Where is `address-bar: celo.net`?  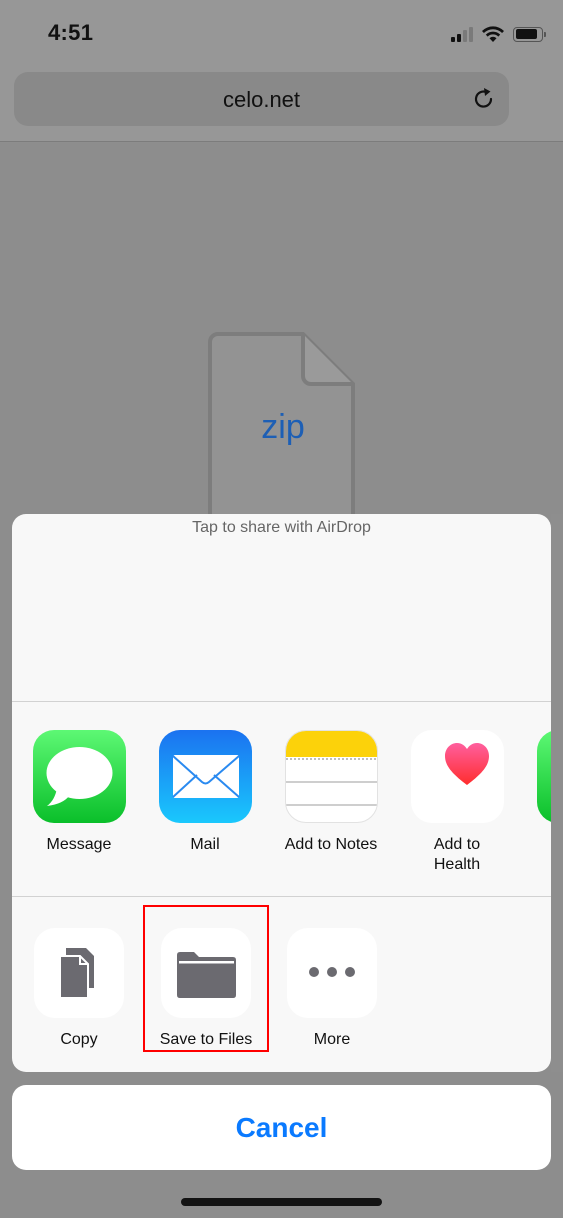 address-bar: celo.net is located at coordinates (261, 99).